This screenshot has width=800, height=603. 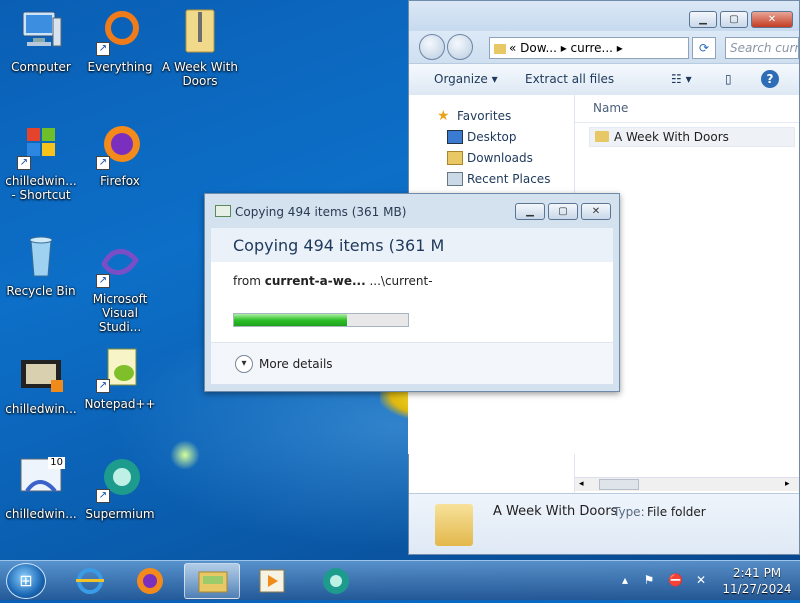 I want to click on refresh-icon: ⟳, so click(x=704, y=48).